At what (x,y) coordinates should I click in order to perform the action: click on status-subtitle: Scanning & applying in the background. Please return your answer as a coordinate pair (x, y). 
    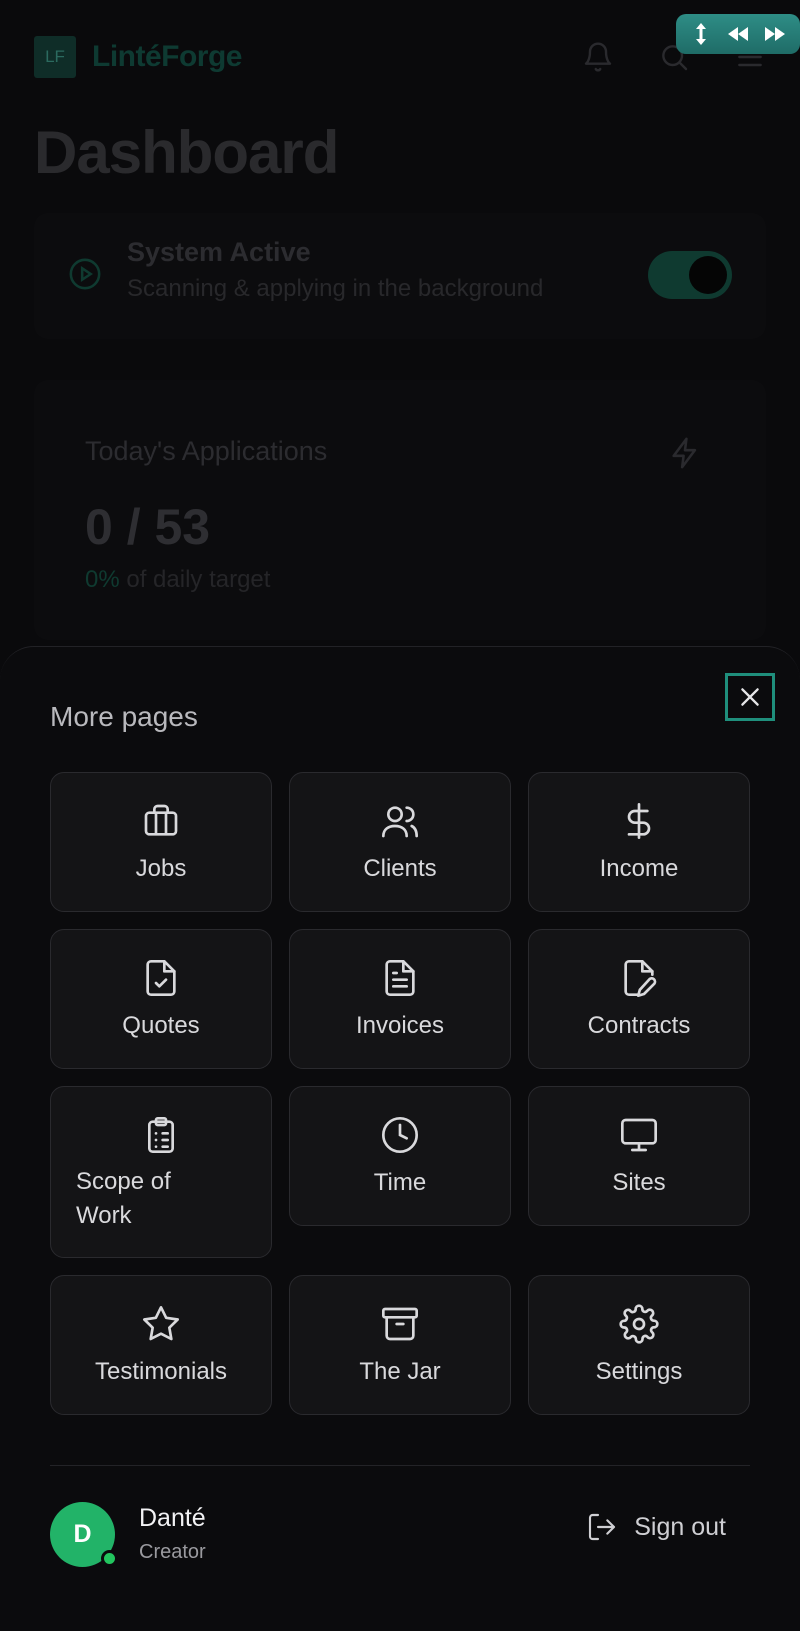
    Looking at the image, I should click on (335, 288).